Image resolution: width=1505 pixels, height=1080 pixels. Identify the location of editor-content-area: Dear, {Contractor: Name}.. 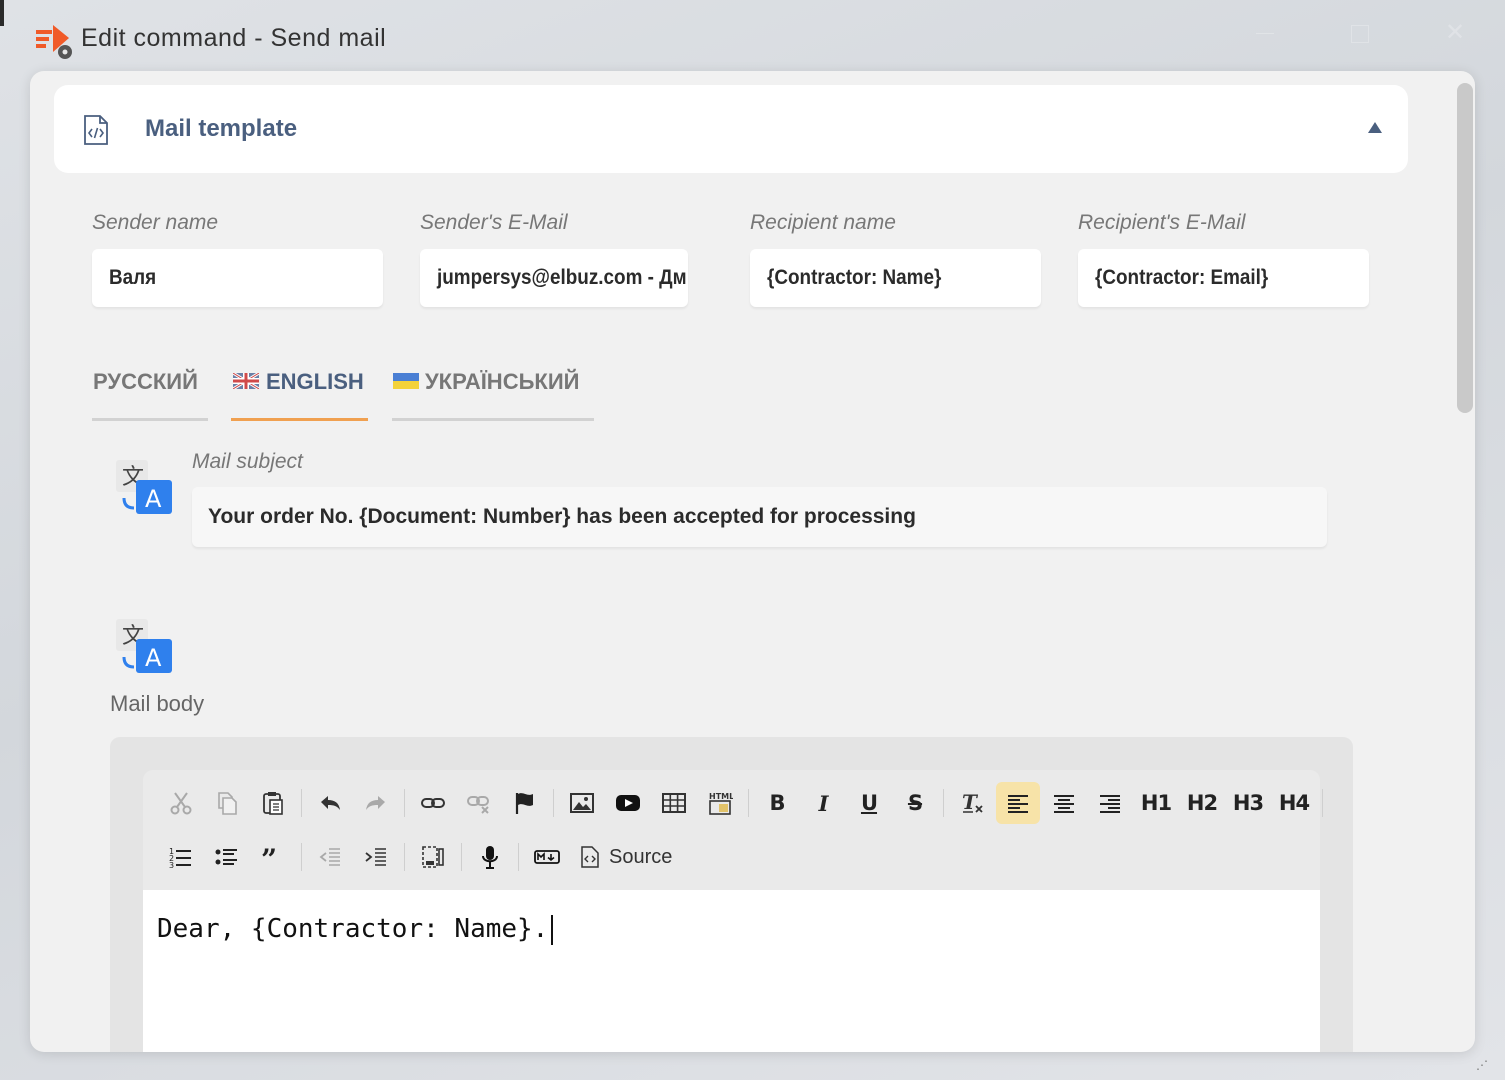
(731, 971).